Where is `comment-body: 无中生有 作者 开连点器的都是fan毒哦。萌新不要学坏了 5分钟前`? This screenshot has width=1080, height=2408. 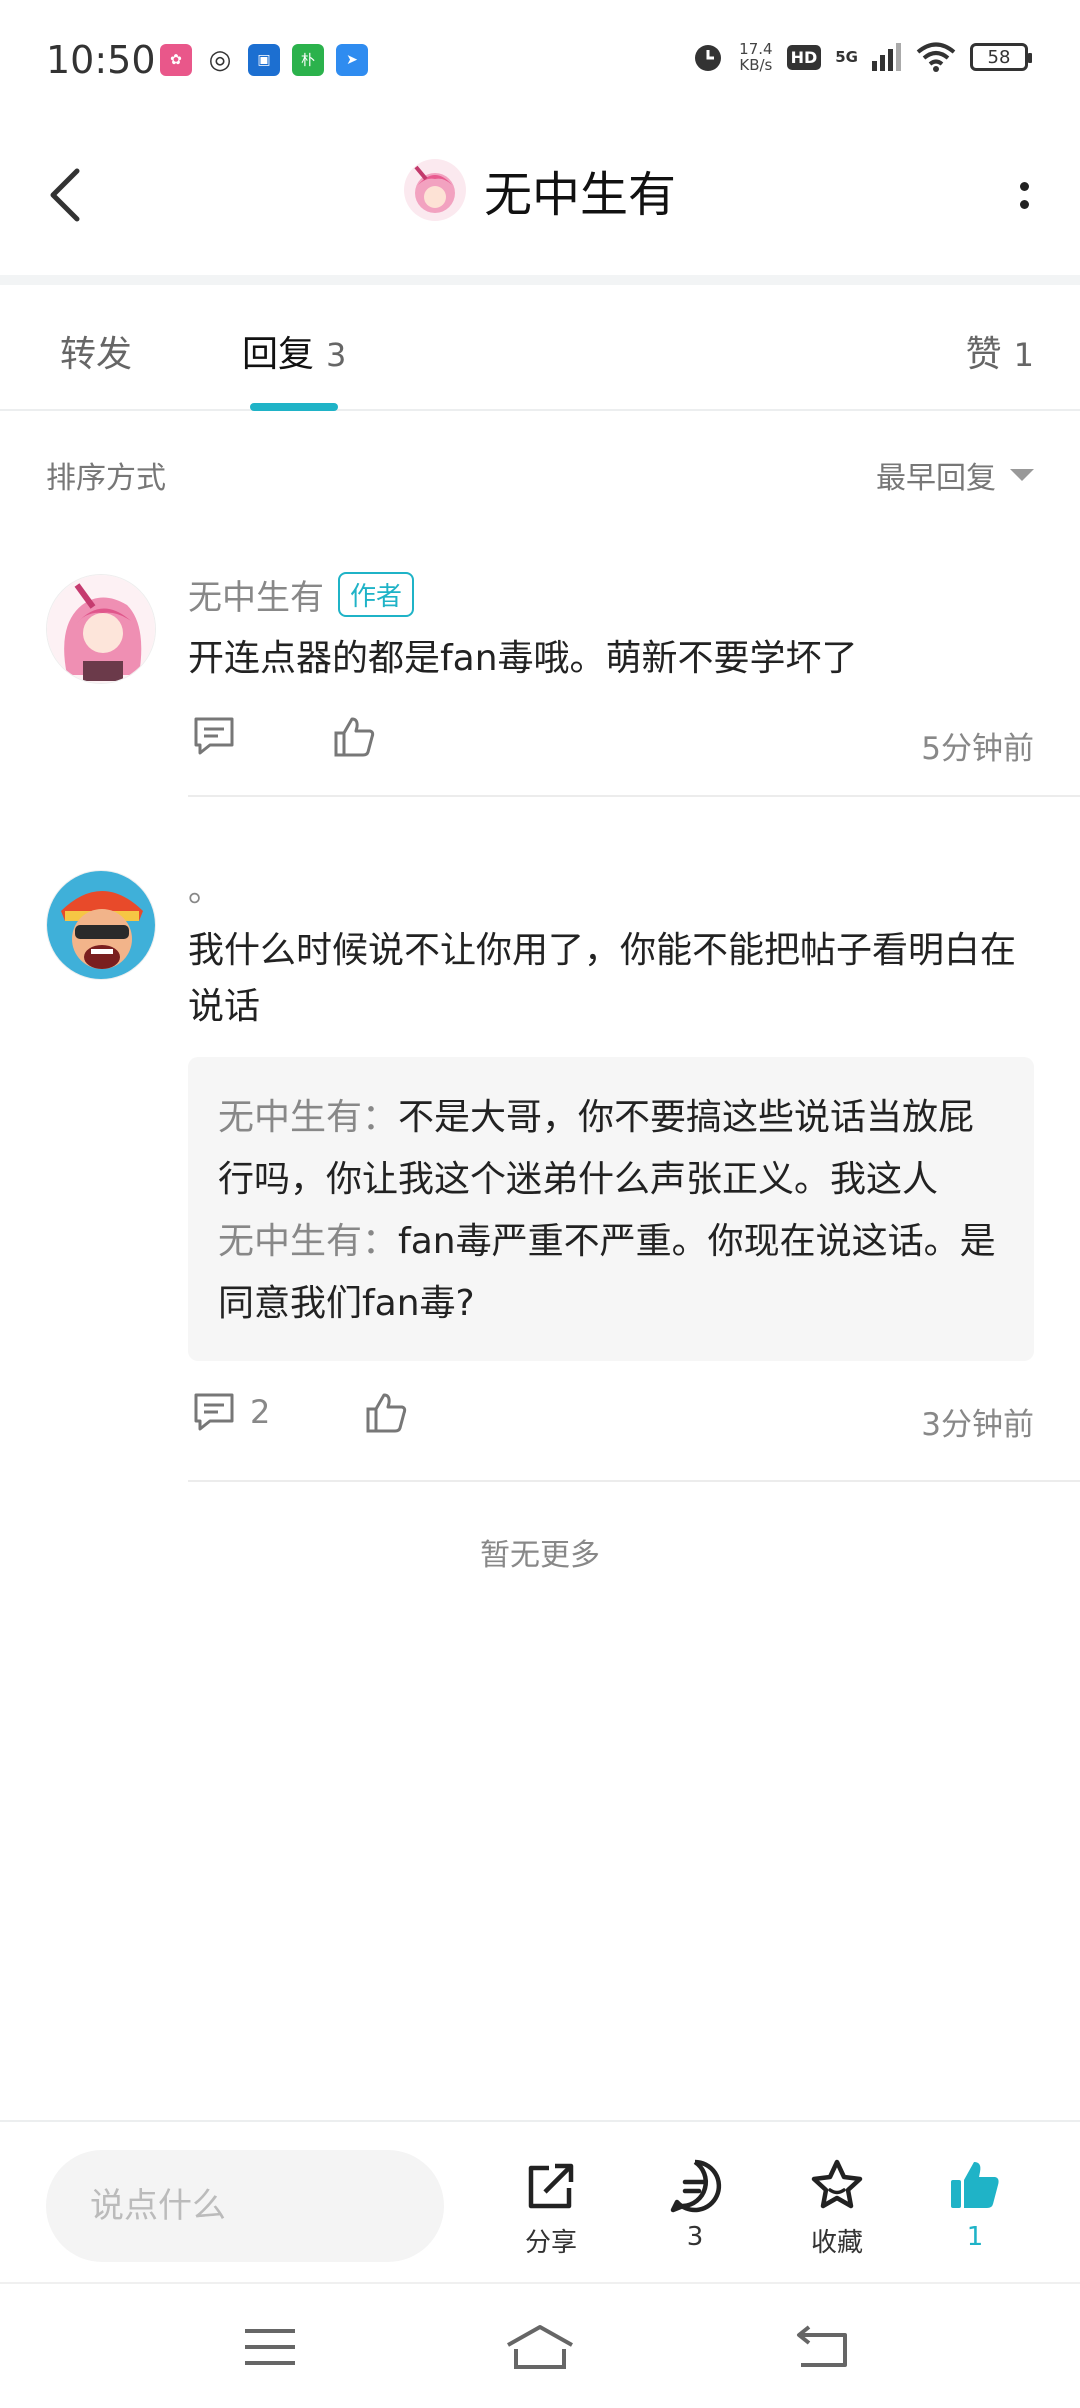 comment-body: 无中生有 作者 开连点器的都是fan毒哦。萌新不要学坏了 5分钟前 is located at coordinates (611, 672).